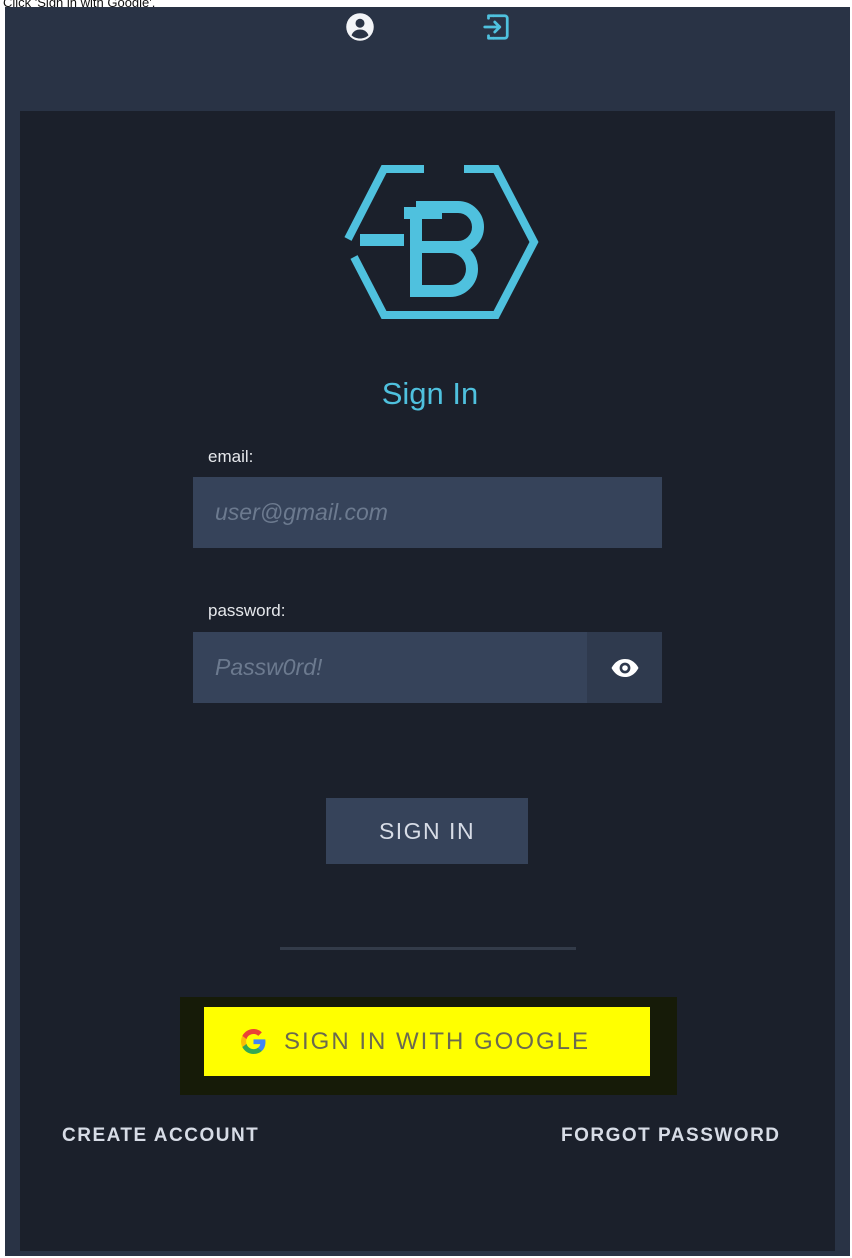 The height and width of the screenshot is (1258, 852). Describe the element at coordinates (427, 59) in the screenshot. I see `top-navigation-bar` at that location.